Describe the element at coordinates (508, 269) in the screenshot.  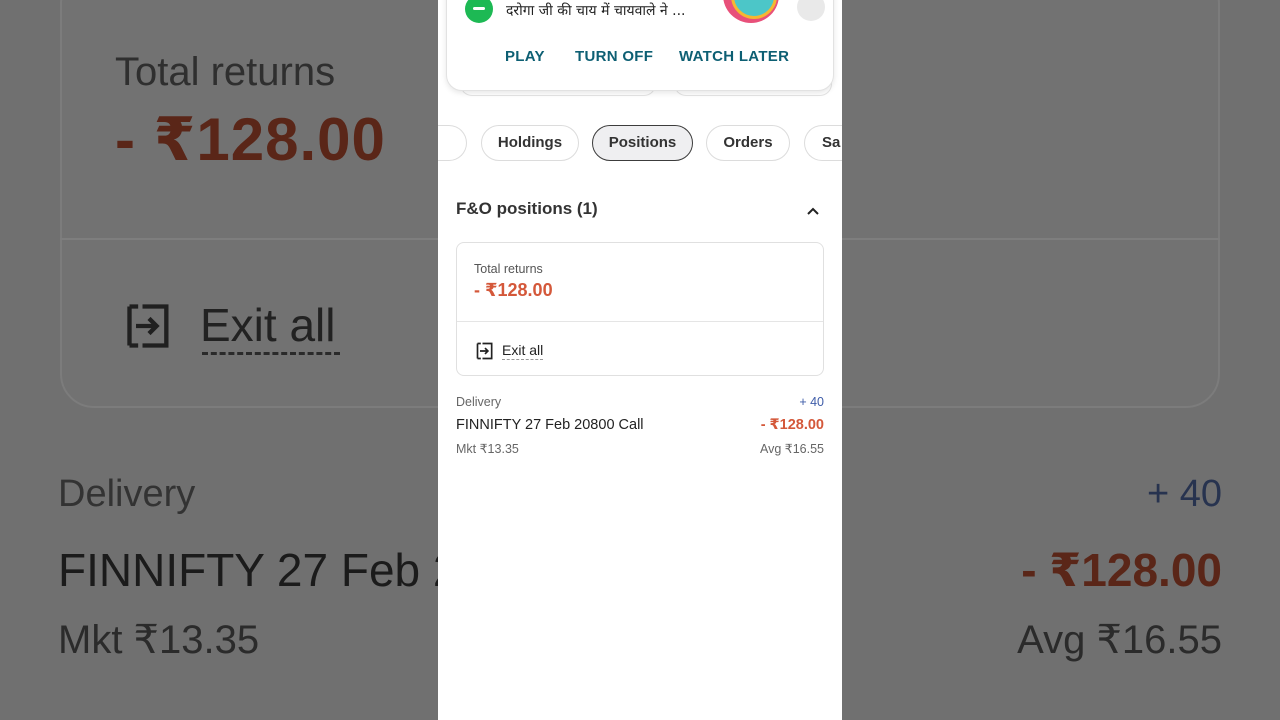
I see `total-returns-label: Total returns` at that location.